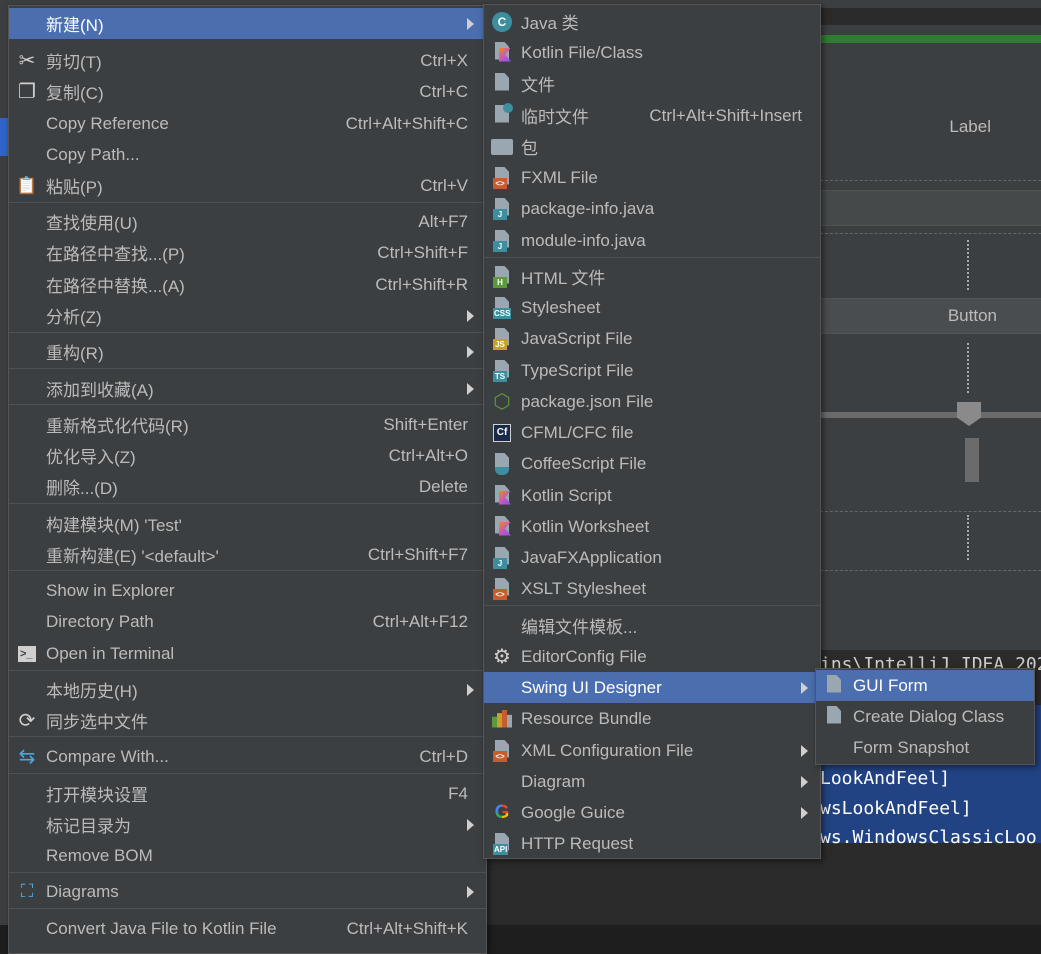 The height and width of the screenshot is (954, 1041). Describe the element at coordinates (652, 526) in the screenshot. I see `new-menu-item-kotlin-worksheet: Kotlin Worksheet` at that location.